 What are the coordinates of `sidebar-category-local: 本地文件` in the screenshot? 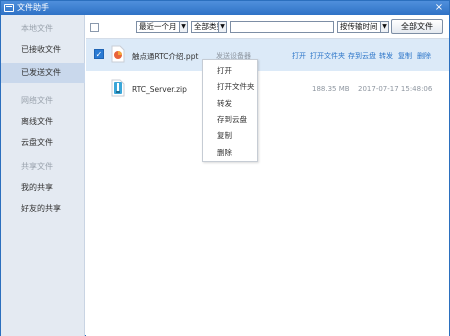 It's located at (37, 28).